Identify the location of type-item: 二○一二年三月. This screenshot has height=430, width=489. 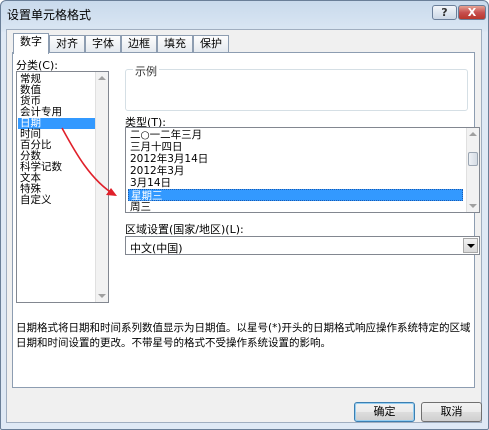
(165, 135).